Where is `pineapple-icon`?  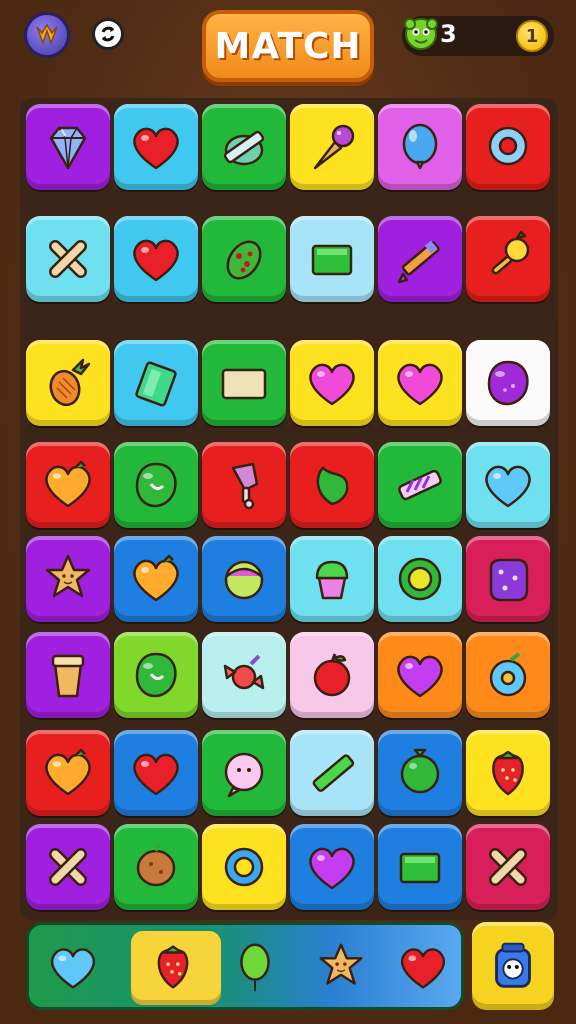 pineapple-icon is located at coordinates (70, 382).